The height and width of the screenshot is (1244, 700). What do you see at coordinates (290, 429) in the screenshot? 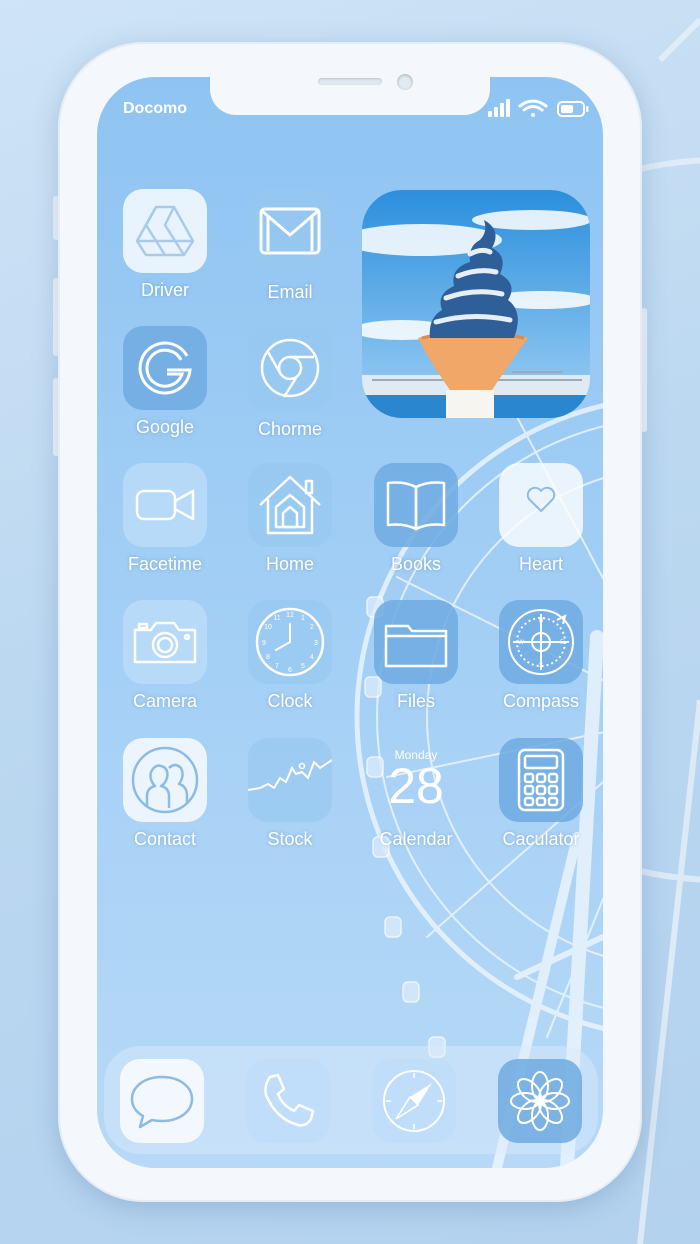
I see `chrome-label: Chorme` at bounding box center [290, 429].